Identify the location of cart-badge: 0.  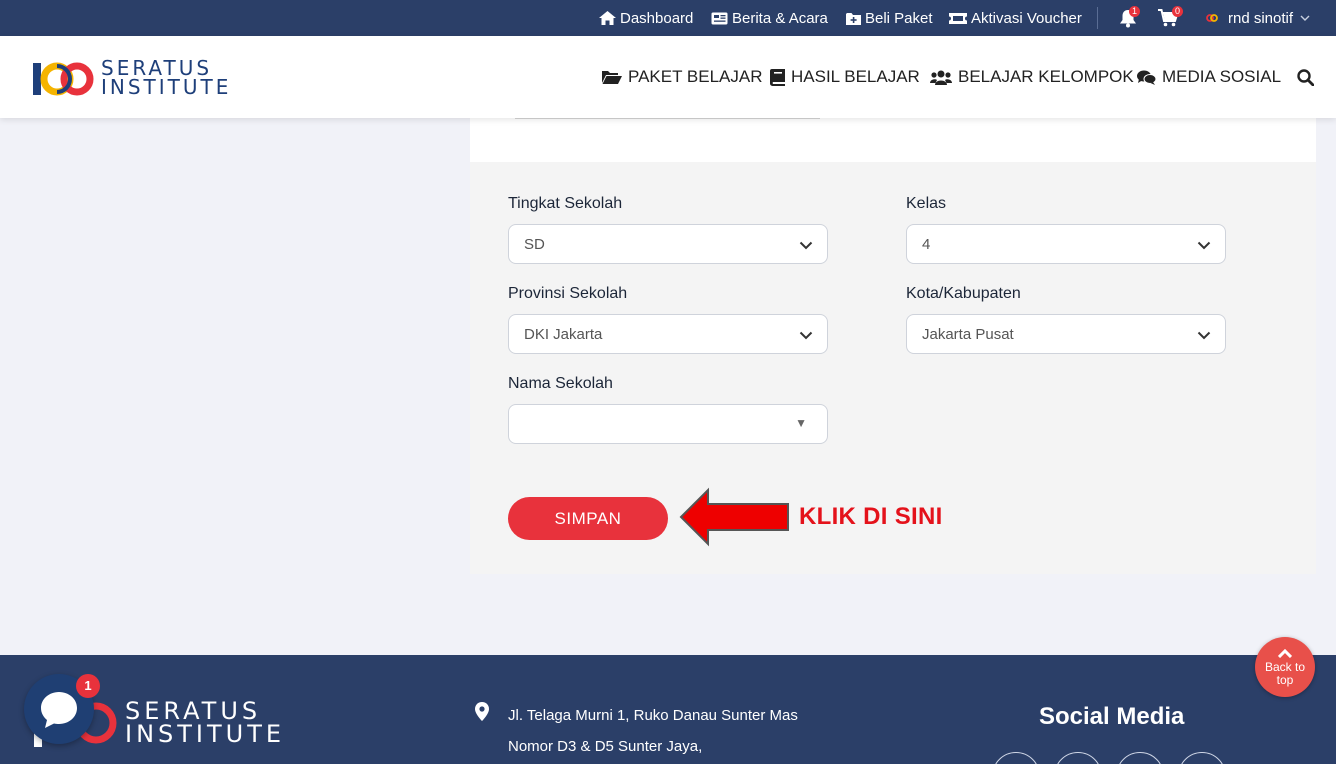
(1177, 11).